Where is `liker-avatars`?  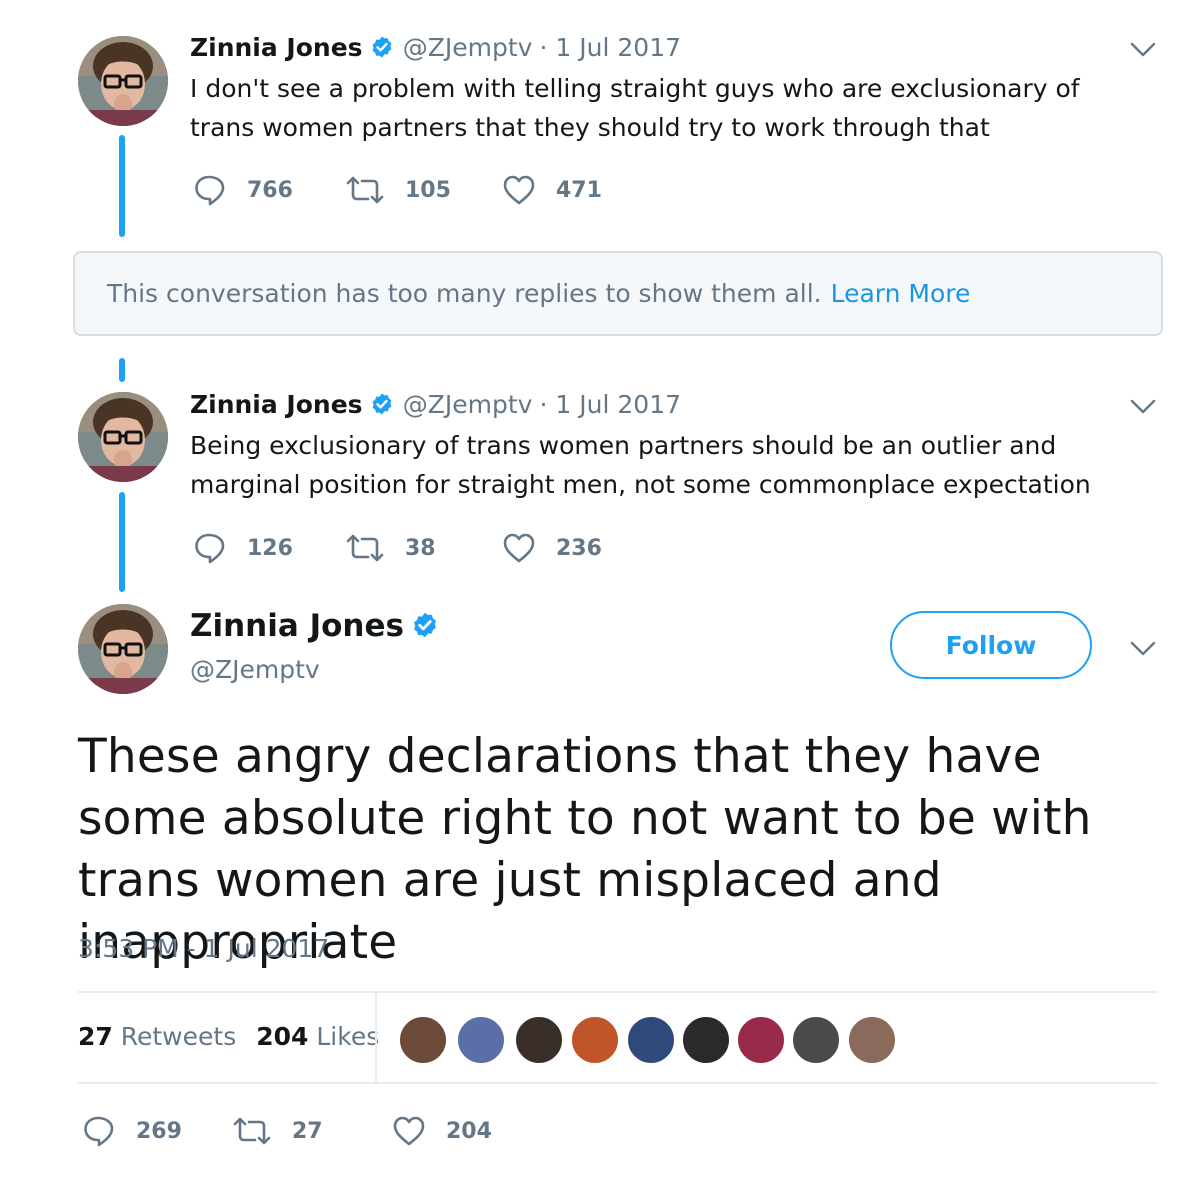
liker-avatars is located at coordinates (648, 1040).